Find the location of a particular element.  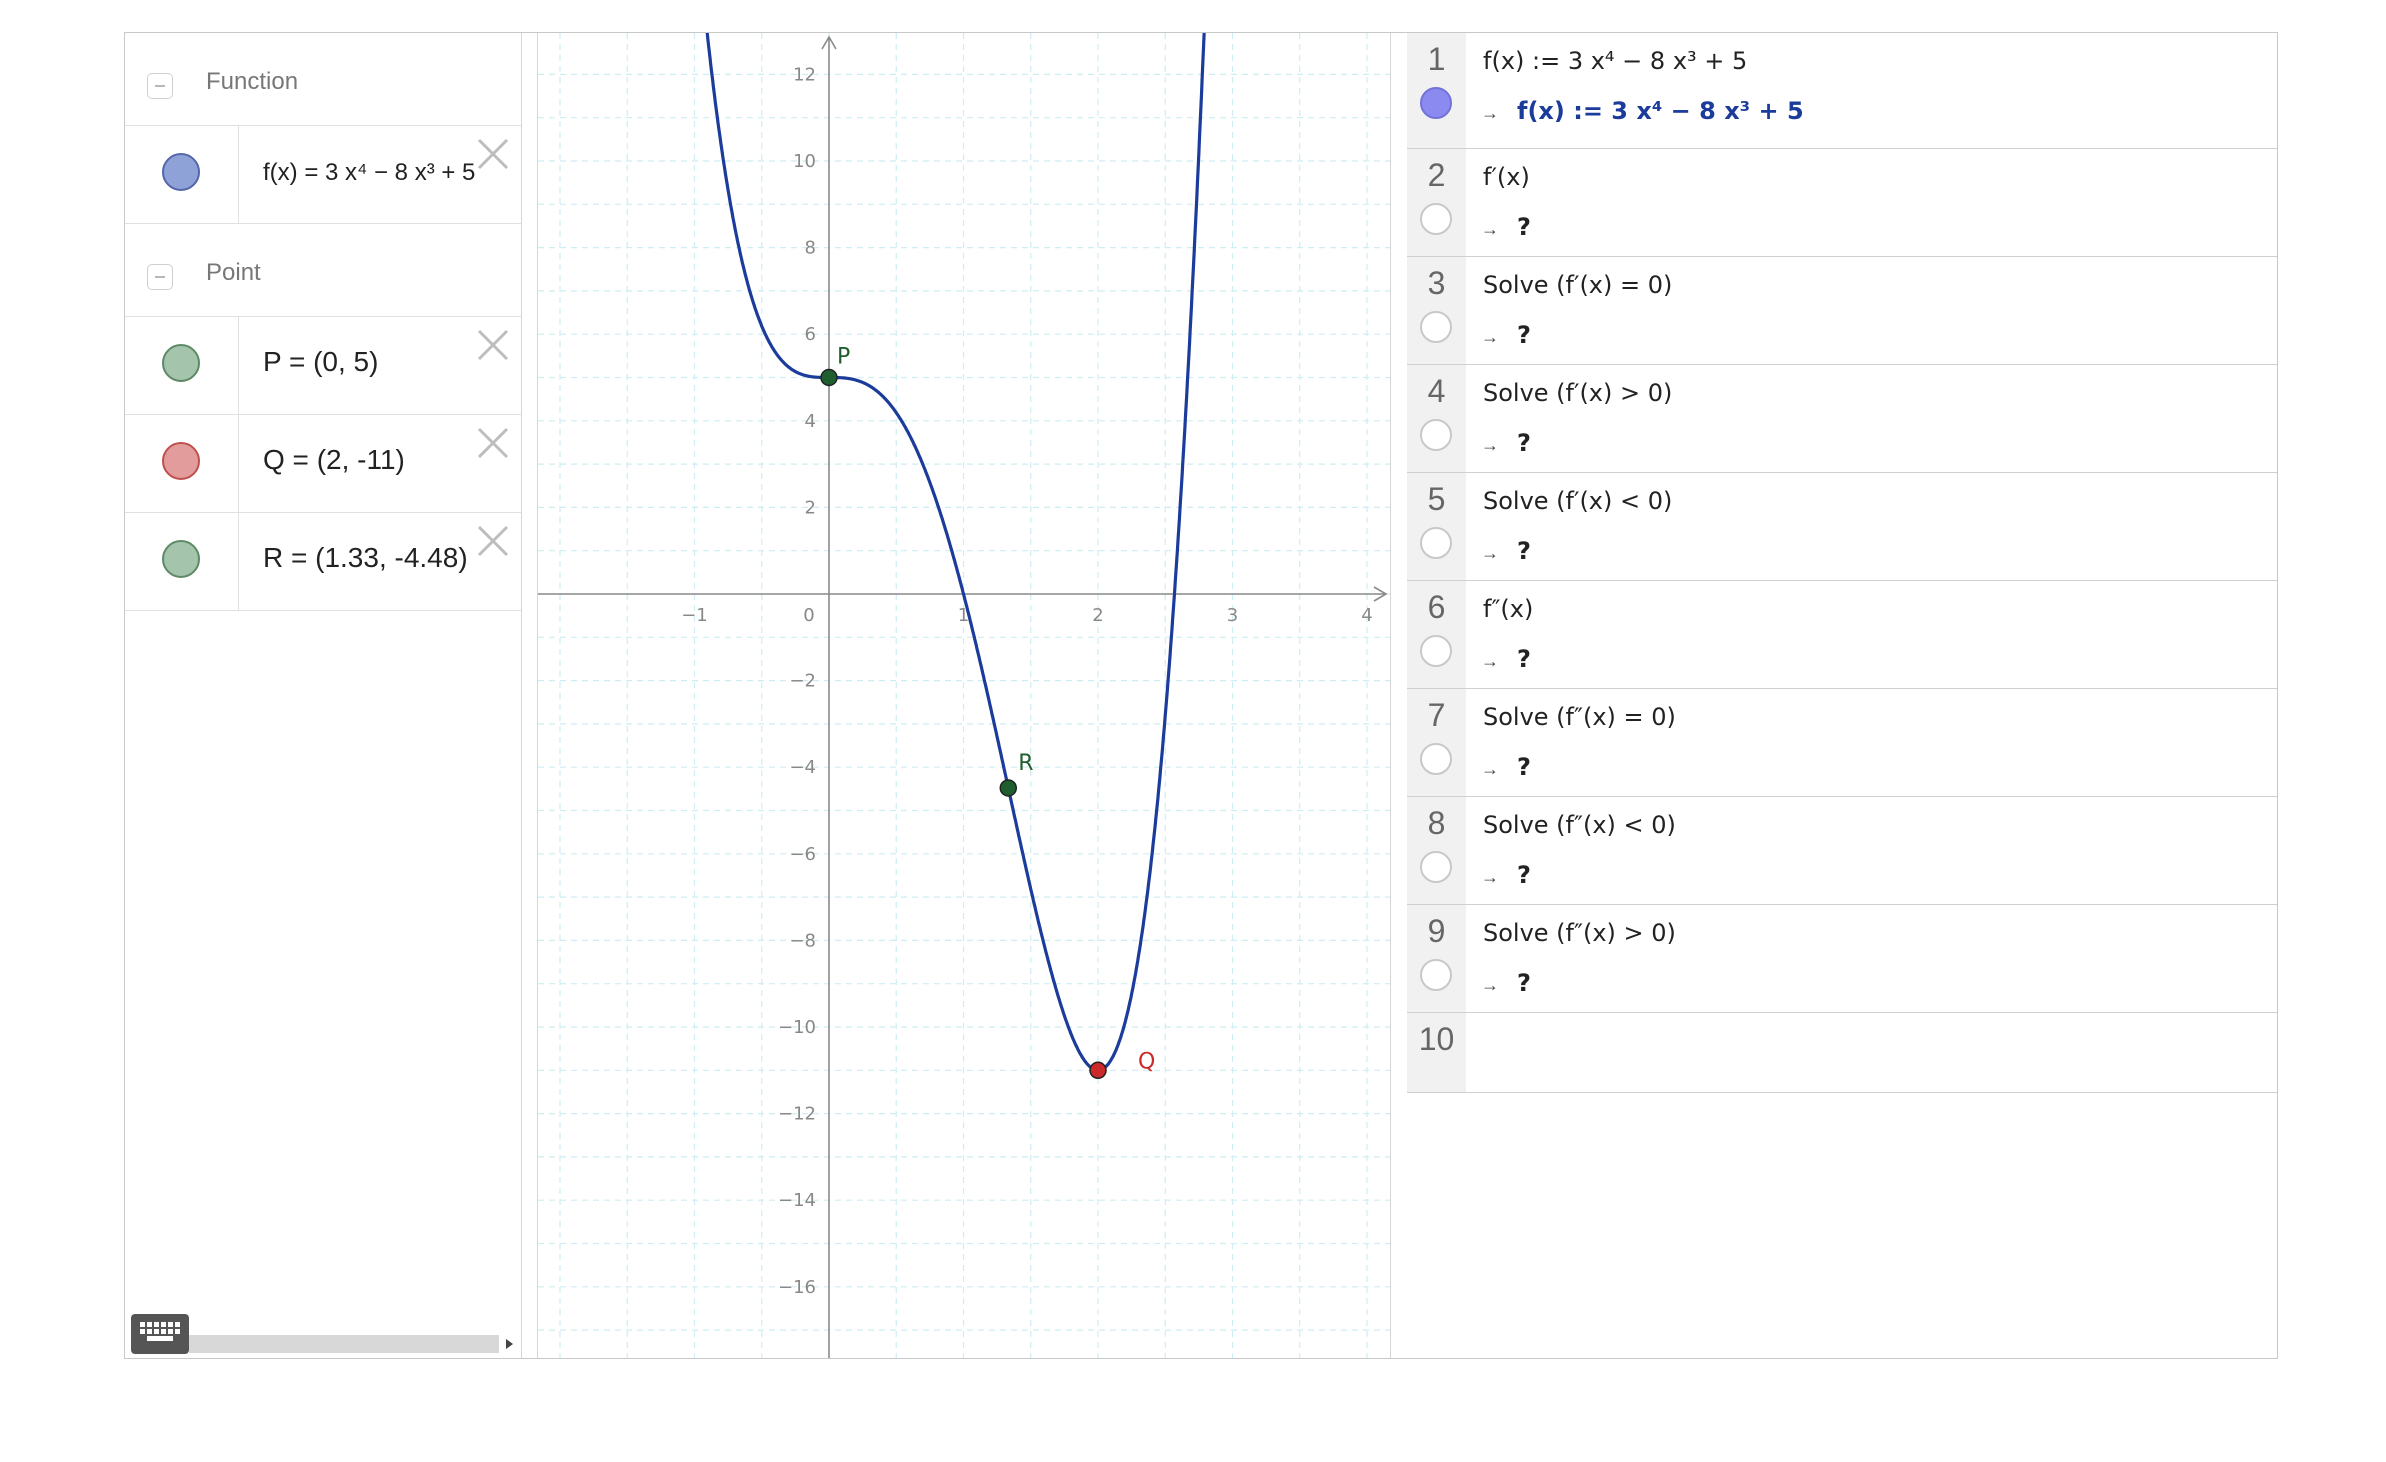

y-tick-label: 4 is located at coordinates (810, 421).